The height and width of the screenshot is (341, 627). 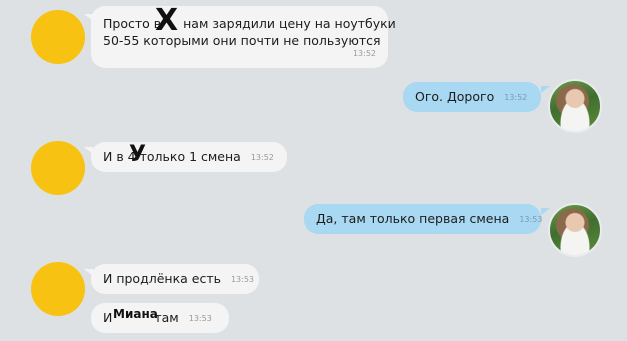 I want to click on message-bubble-incoming: И в 4 только 1 смена 13:52 У, so click(x=189, y=157).